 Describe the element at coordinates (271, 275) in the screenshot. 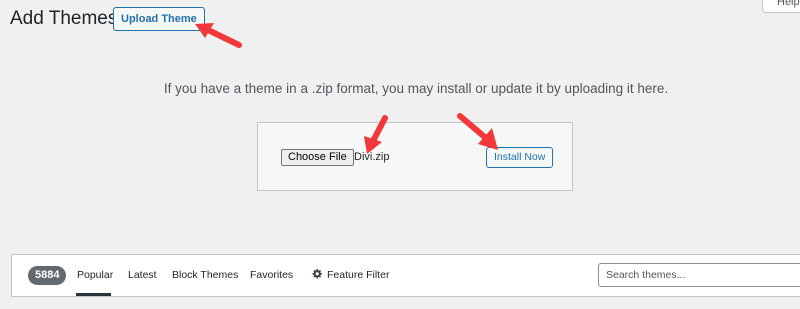

I see `tab-favorites: Favorites` at that location.